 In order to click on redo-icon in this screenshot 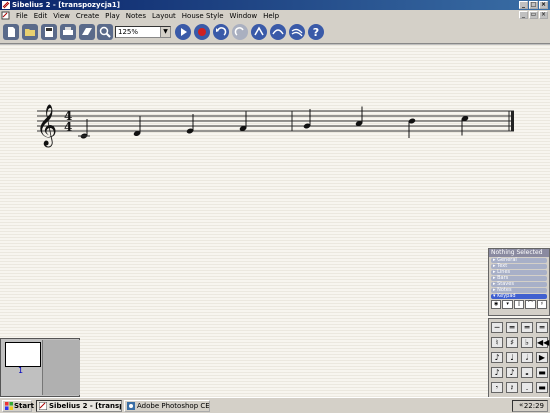, I will do `click(240, 32)`.